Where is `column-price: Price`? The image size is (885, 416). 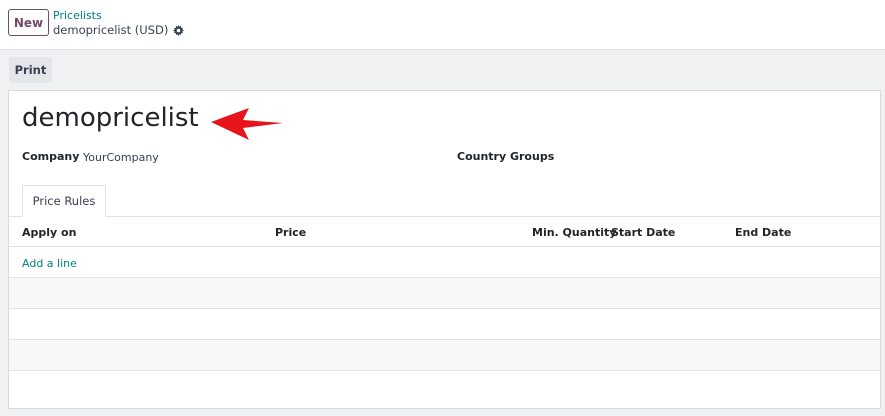
column-price: Price is located at coordinates (290, 232).